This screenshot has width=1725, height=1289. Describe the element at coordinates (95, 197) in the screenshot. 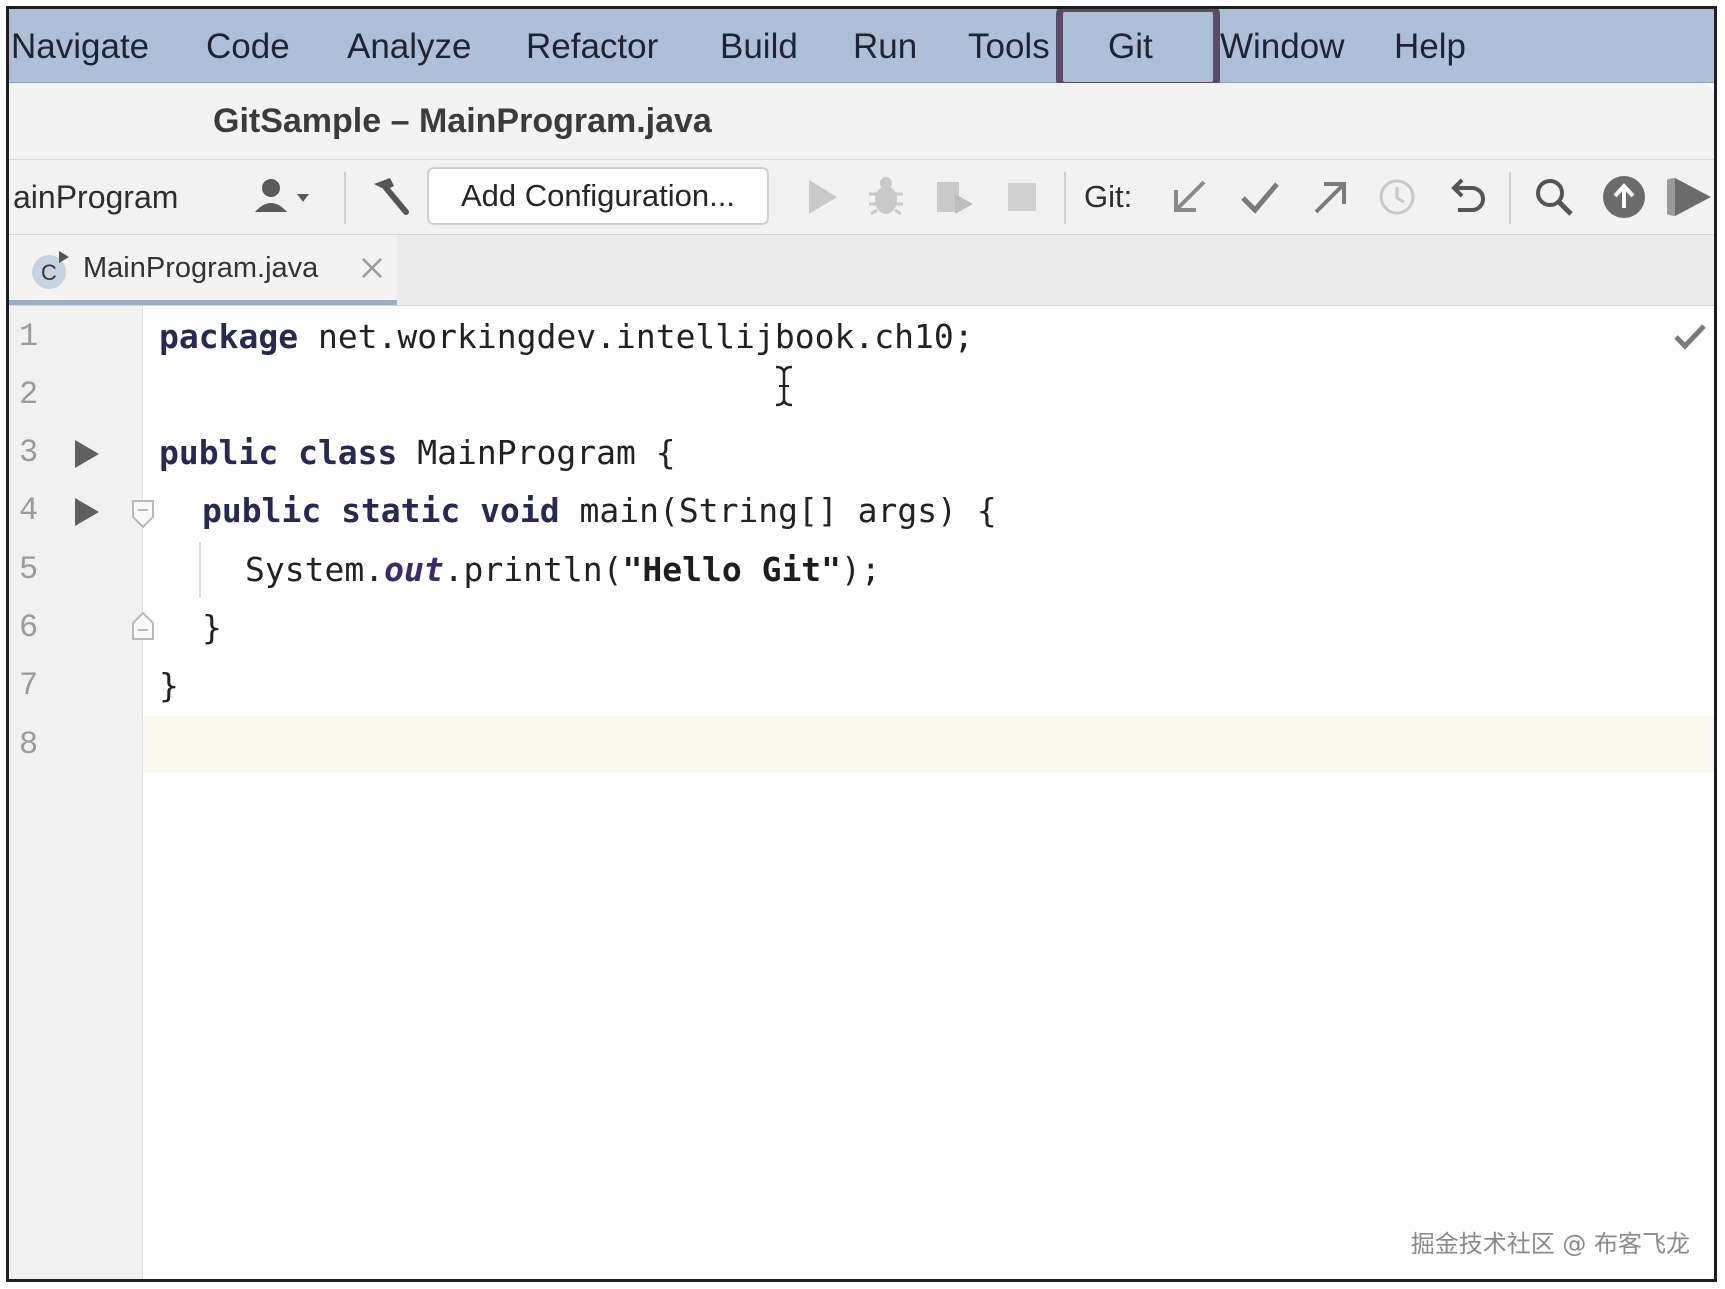

I see `run-target-label: ainProgram` at that location.